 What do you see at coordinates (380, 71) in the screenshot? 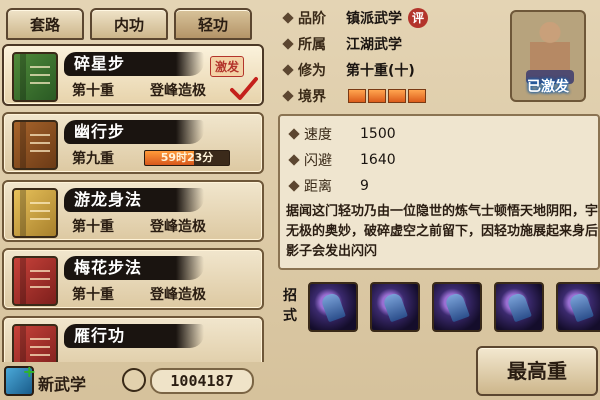
I see `cultivation-value: 第十重(十)` at bounding box center [380, 71].